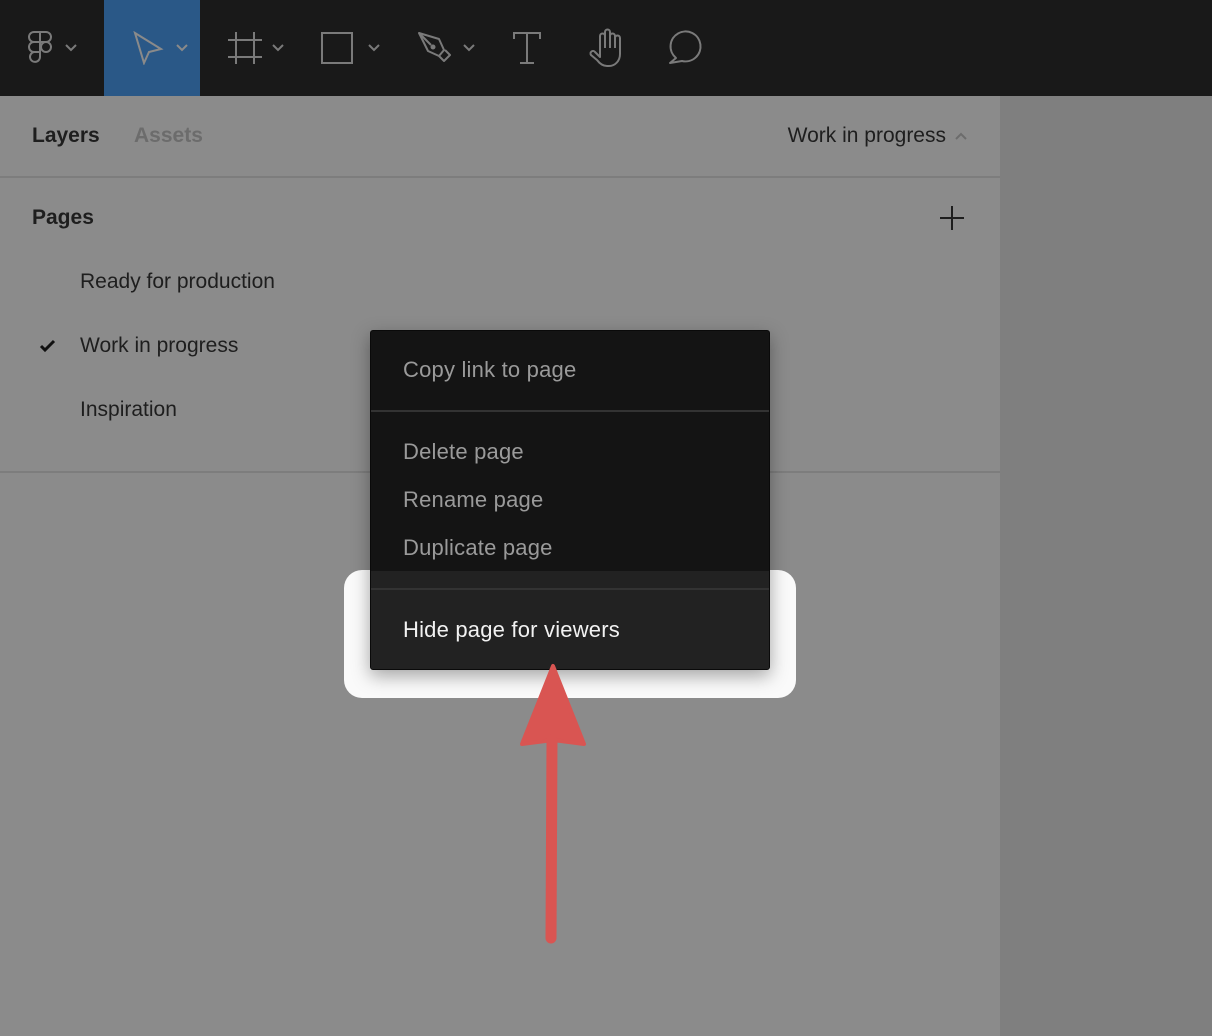 The height and width of the screenshot is (1036, 1212). I want to click on panel-divider, so click(500, 177).